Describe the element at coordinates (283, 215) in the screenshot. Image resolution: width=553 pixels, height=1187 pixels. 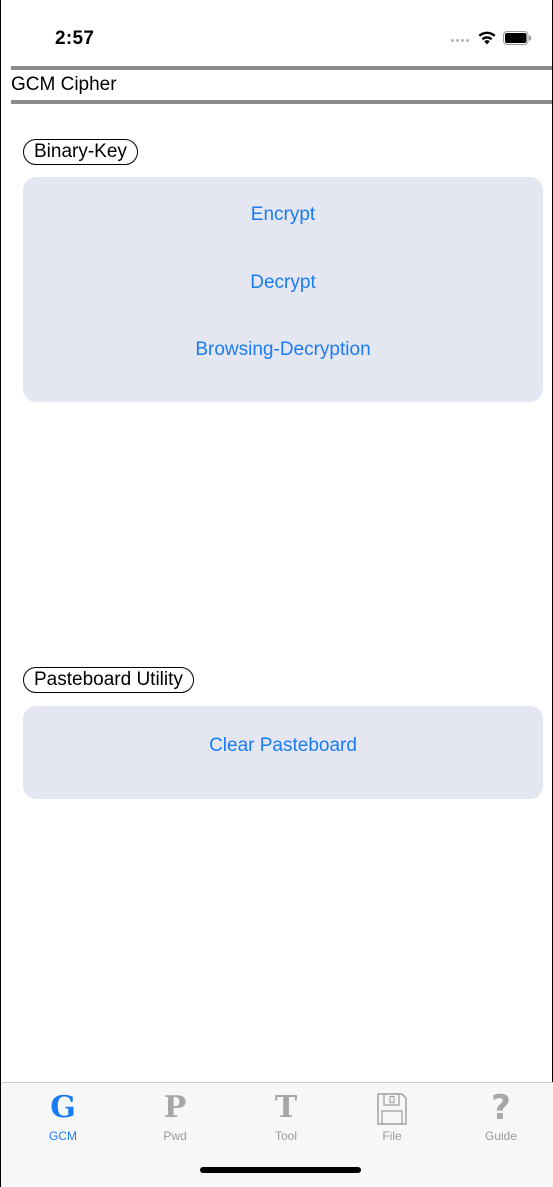
I see `encrypt-button: Encrypt` at that location.